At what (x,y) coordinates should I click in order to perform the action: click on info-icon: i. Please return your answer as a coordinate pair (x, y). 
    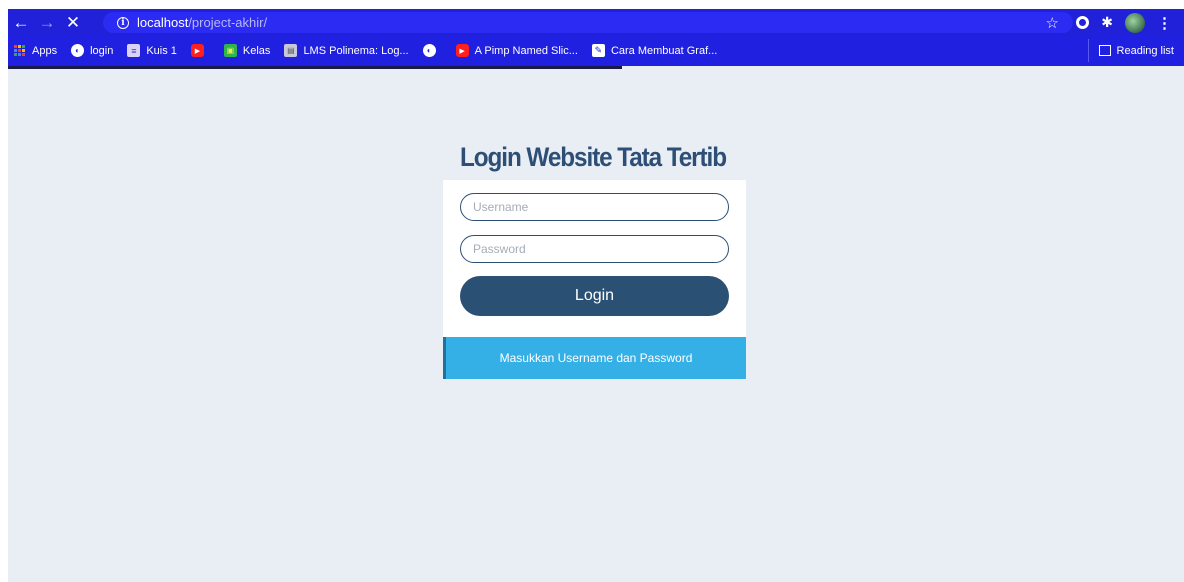
    Looking at the image, I should click on (123, 22).